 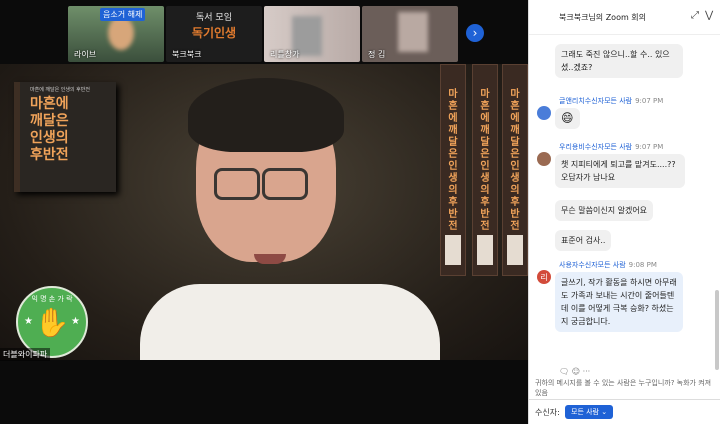 I want to click on chat-message: 무슨 말씀이신지 알겠어요, so click(x=604, y=210).